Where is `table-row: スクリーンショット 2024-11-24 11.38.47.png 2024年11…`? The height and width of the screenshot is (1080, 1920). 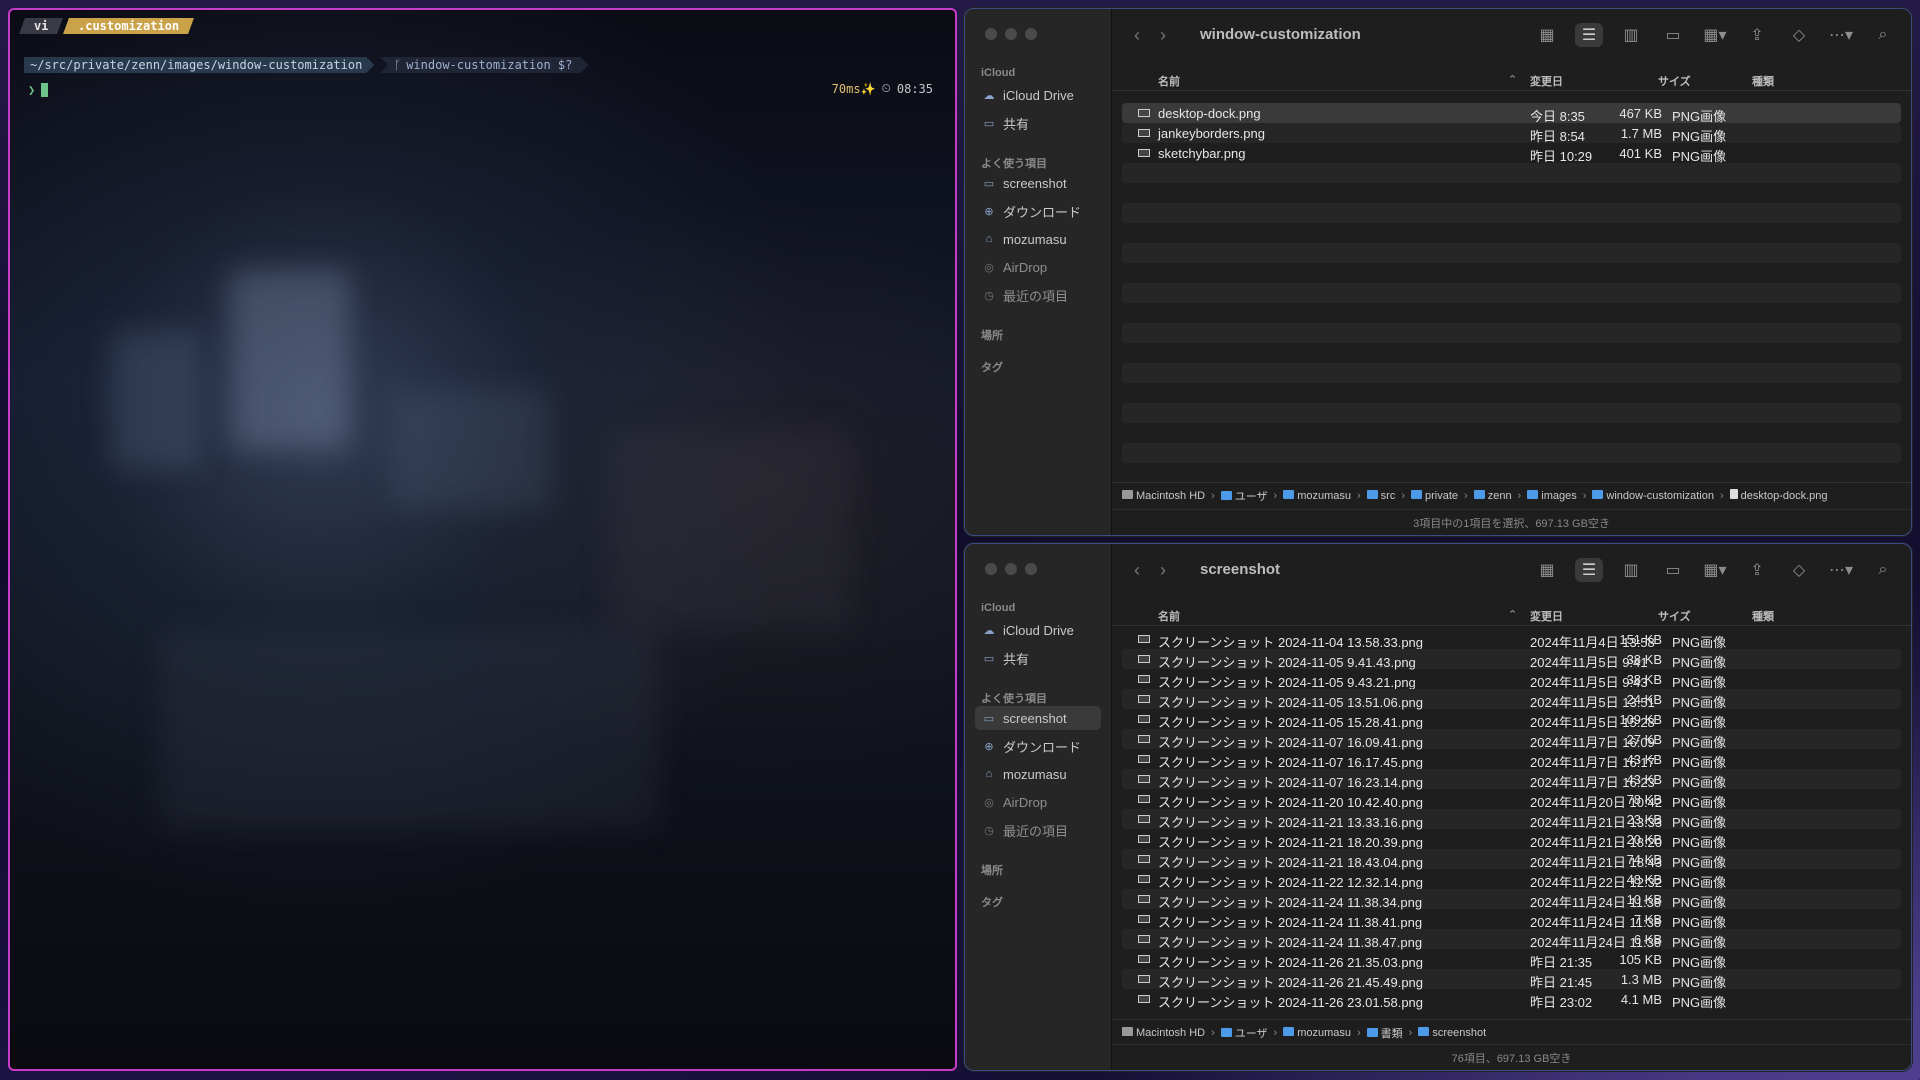 table-row: スクリーンショット 2024-11-24 11.38.47.png 2024年11… is located at coordinates (1511, 939).